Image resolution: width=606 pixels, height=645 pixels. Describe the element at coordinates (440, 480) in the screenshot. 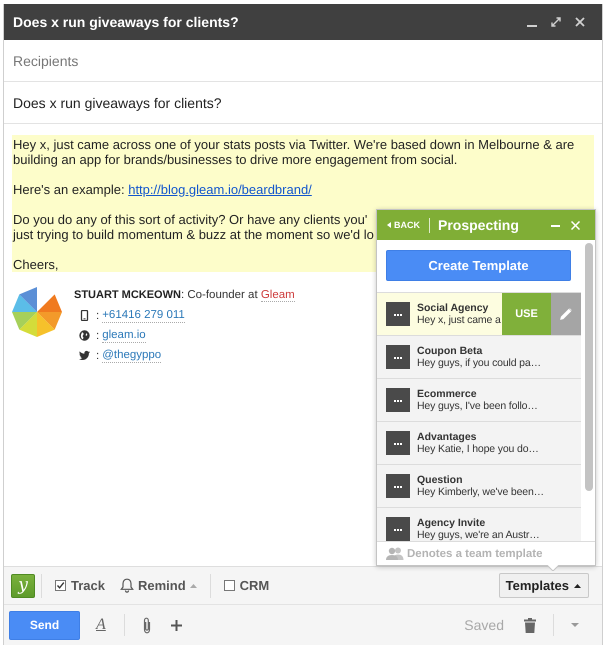

I see `template-name: Question` at that location.